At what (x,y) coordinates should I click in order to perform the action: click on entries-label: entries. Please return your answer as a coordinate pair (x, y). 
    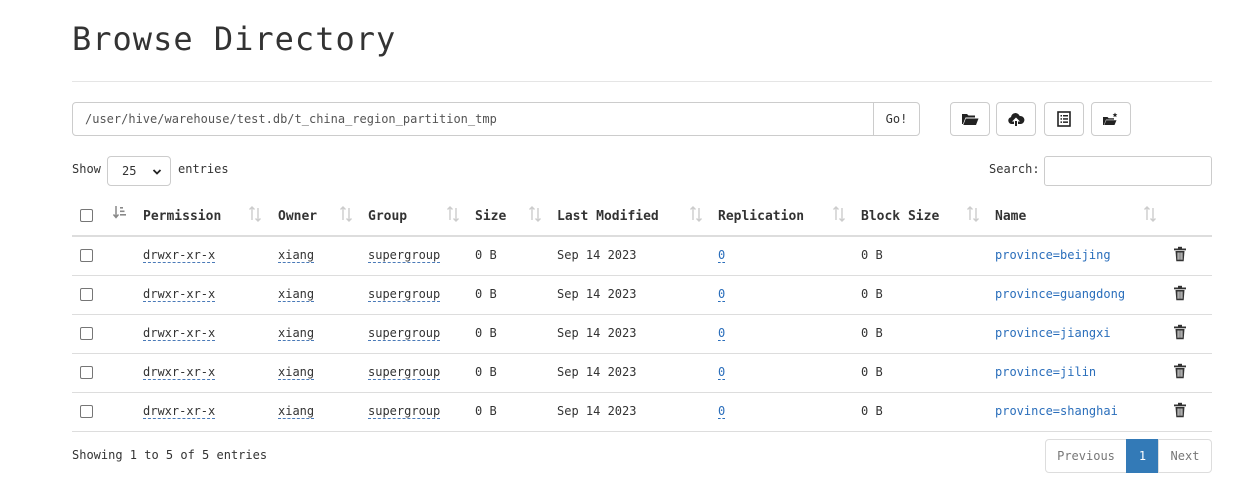
    Looking at the image, I should click on (203, 169).